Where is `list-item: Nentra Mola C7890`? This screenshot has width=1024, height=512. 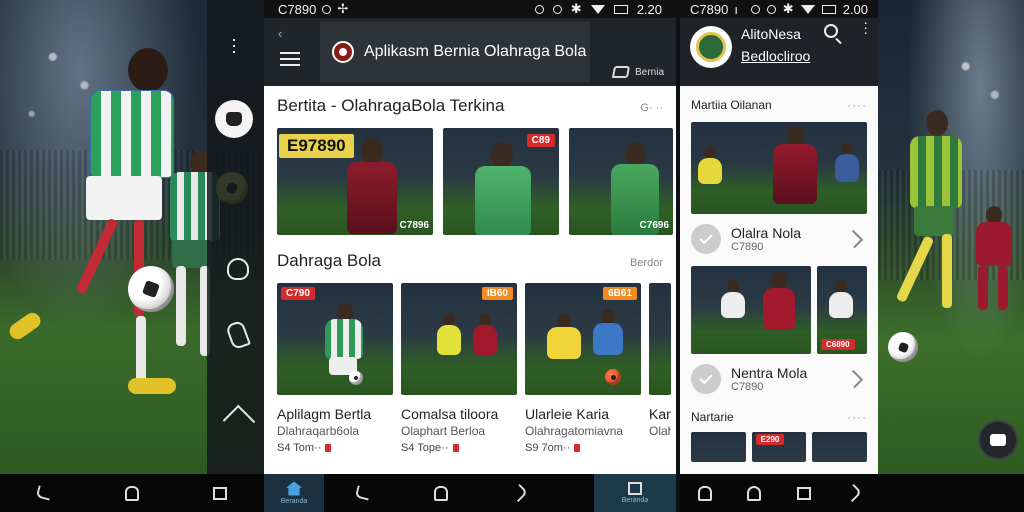 list-item: Nentra Mola C7890 is located at coordinates (779, 379).